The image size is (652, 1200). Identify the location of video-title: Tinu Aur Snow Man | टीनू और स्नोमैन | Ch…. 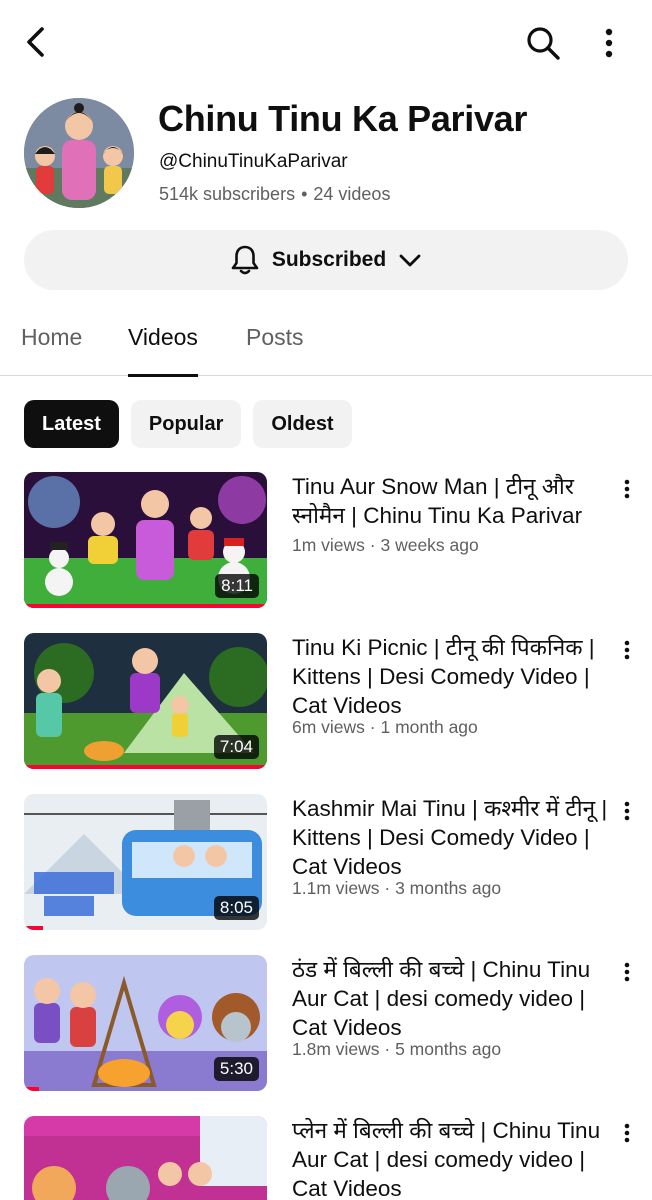
(452, 501).